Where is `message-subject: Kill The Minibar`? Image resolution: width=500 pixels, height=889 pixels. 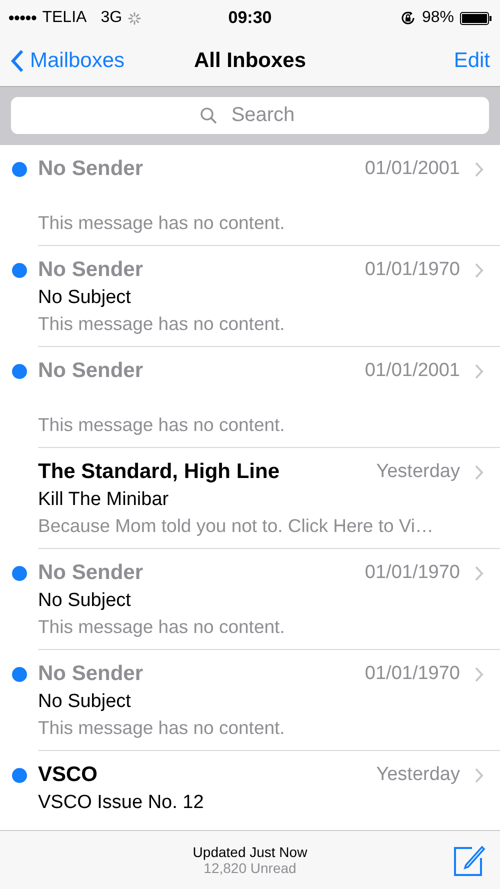 message-subject: Kill The Minibar is located at coordinates (103, 499).